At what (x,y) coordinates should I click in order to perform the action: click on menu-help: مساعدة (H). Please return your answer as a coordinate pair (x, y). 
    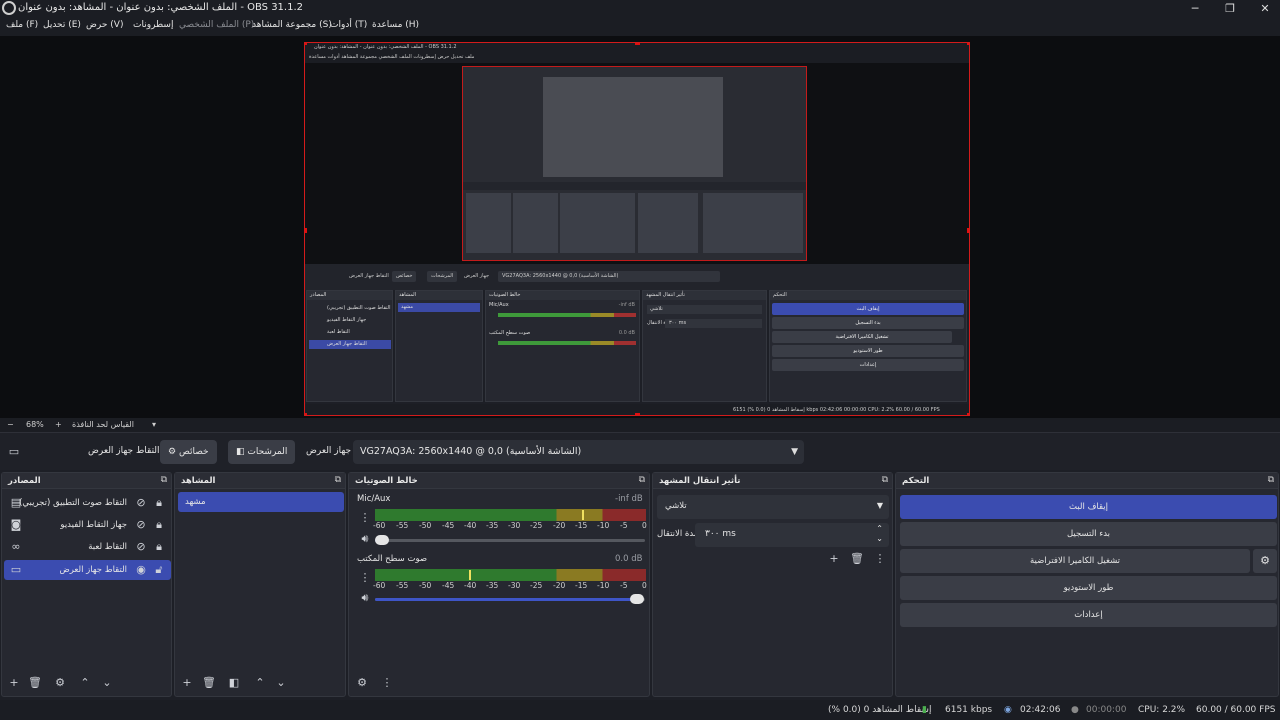
    Looking at the image, I should click on (395, 25).